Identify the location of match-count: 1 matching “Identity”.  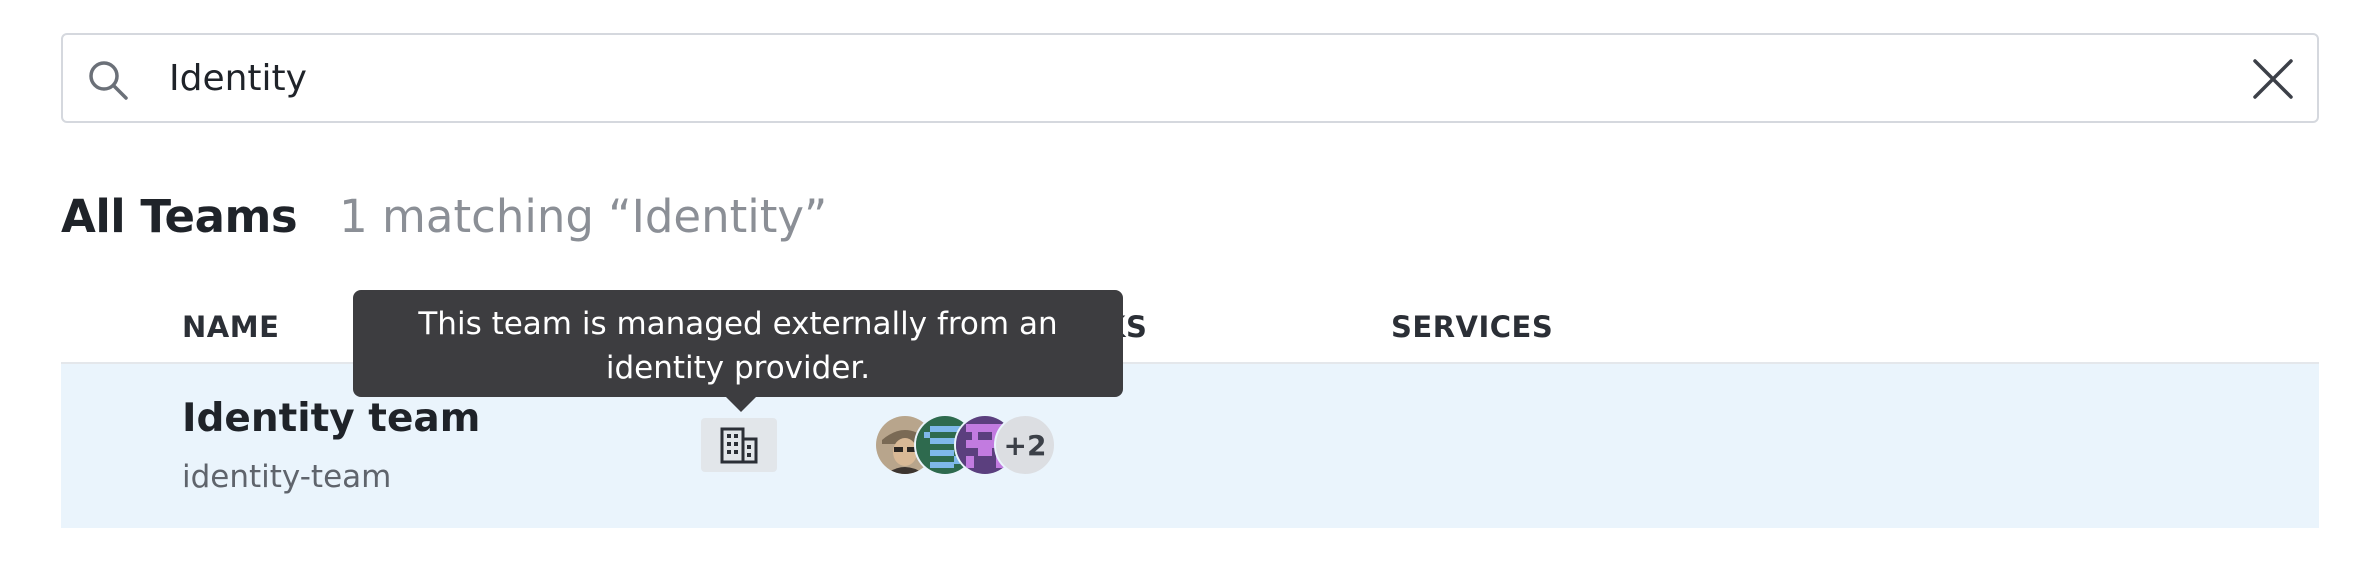
(583, 216).